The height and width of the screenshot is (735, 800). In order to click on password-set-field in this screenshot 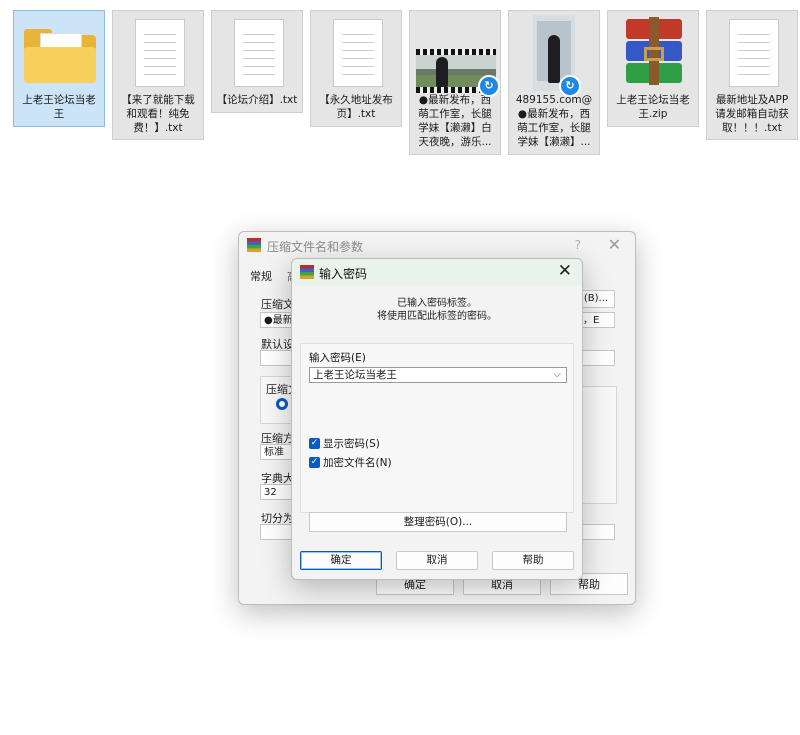, I will do `click(597, 532)`.